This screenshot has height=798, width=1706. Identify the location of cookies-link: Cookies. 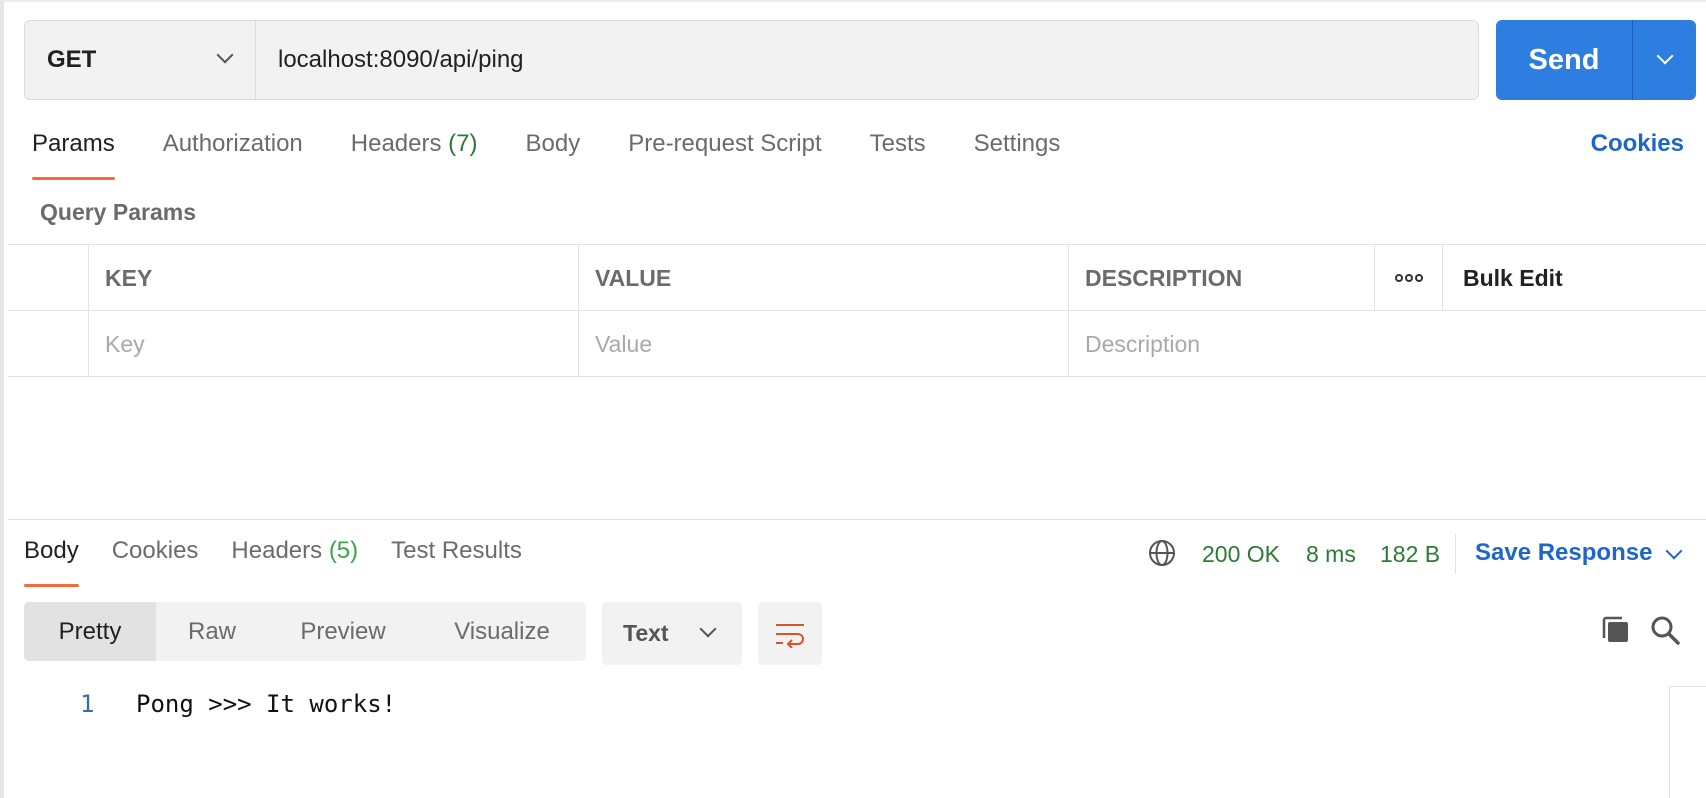
(1637, 144).